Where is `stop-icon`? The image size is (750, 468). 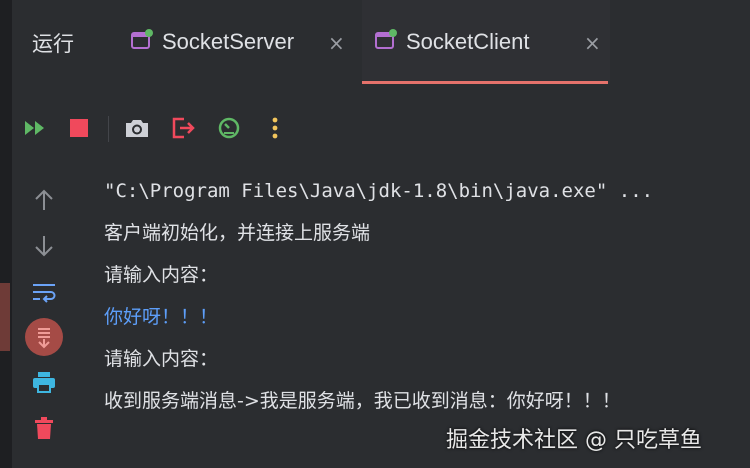
stop-icon is located at coordinates (79, 128).